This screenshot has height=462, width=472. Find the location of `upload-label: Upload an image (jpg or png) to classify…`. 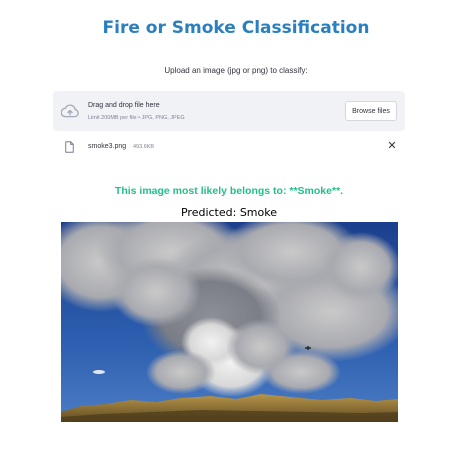

upload-label: Upload an image (jpg or png) to classify… is located at coordinates (236, 70).